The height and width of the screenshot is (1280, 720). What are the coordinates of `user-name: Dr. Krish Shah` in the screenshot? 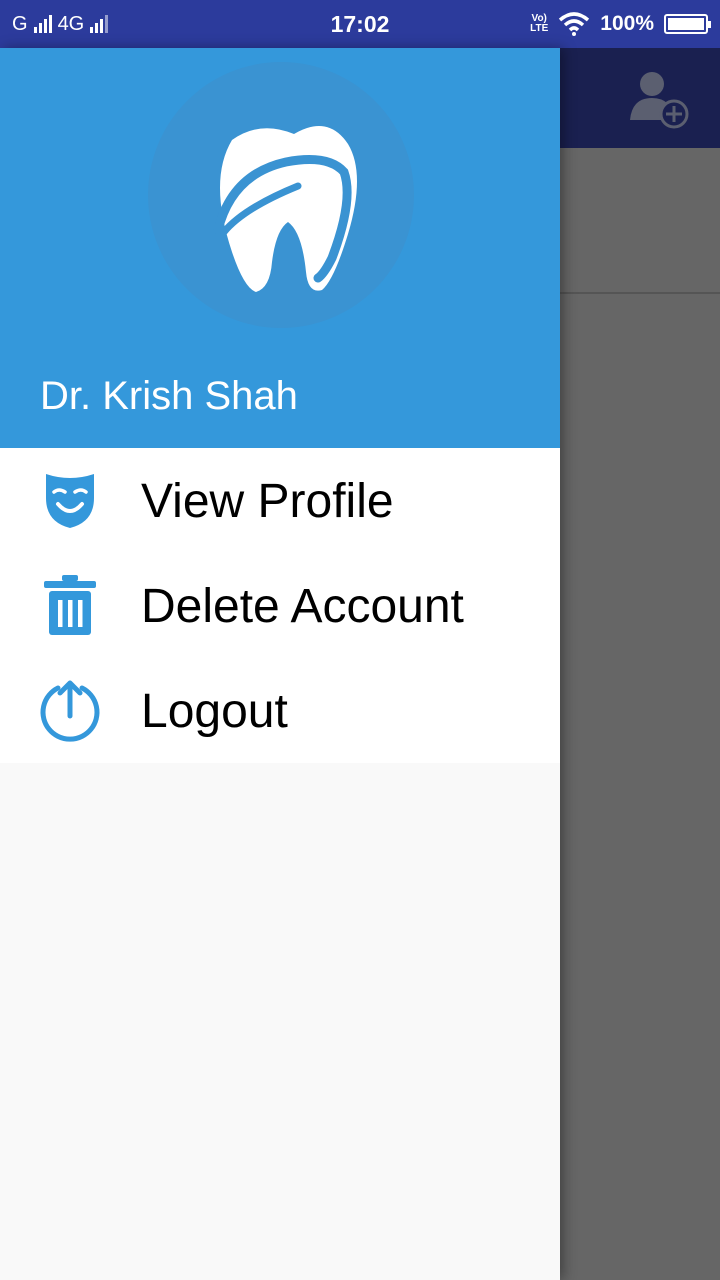 It's located at (169, 396).